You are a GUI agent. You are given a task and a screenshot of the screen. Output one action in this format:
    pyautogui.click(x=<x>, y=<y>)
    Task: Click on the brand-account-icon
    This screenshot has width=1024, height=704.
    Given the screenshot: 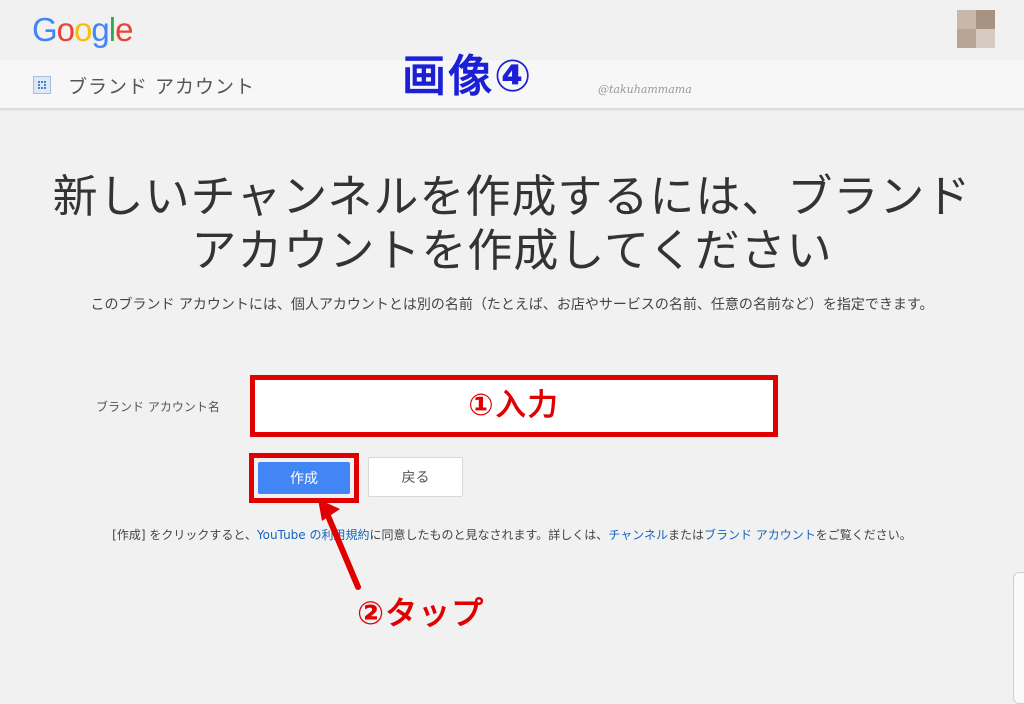 What is the action you would take?
    pyautogui.click(x=42, y=85)
    